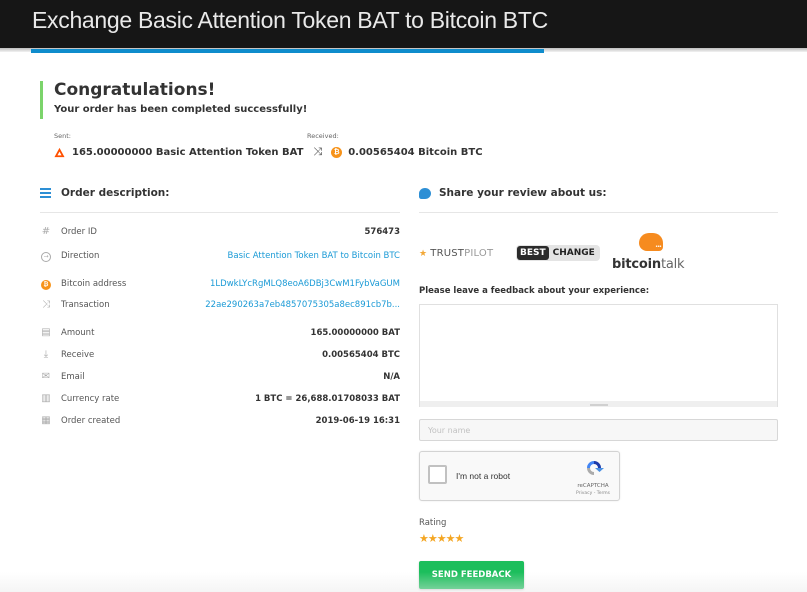 The width and height of the screenshot is (807, 592). Describe the element at coordinates (415, 152) in the screenshot. I see `received-amount: 0.00565404 Bitcoin BTC` at that location.